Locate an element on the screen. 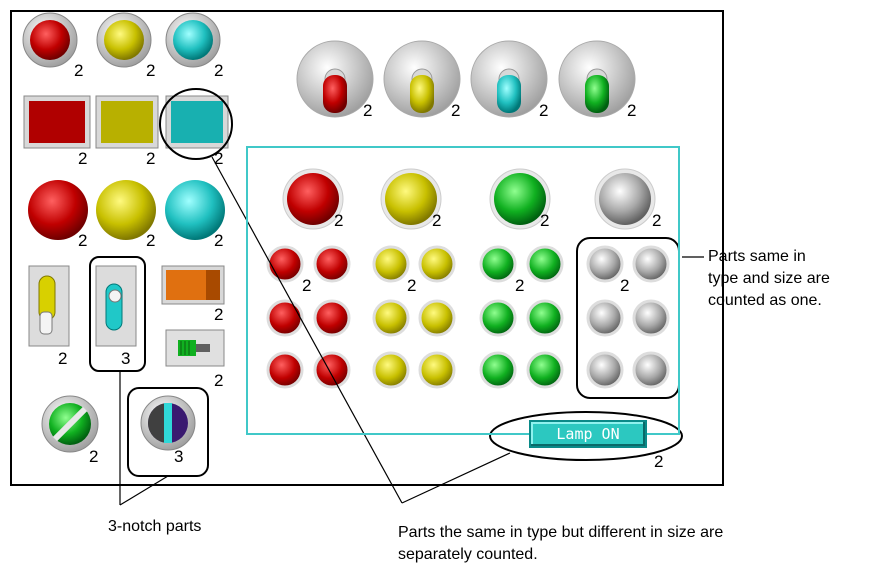 This screenshot has height=571, width=870. square-button-cyan is located at coordinates (197, 122).